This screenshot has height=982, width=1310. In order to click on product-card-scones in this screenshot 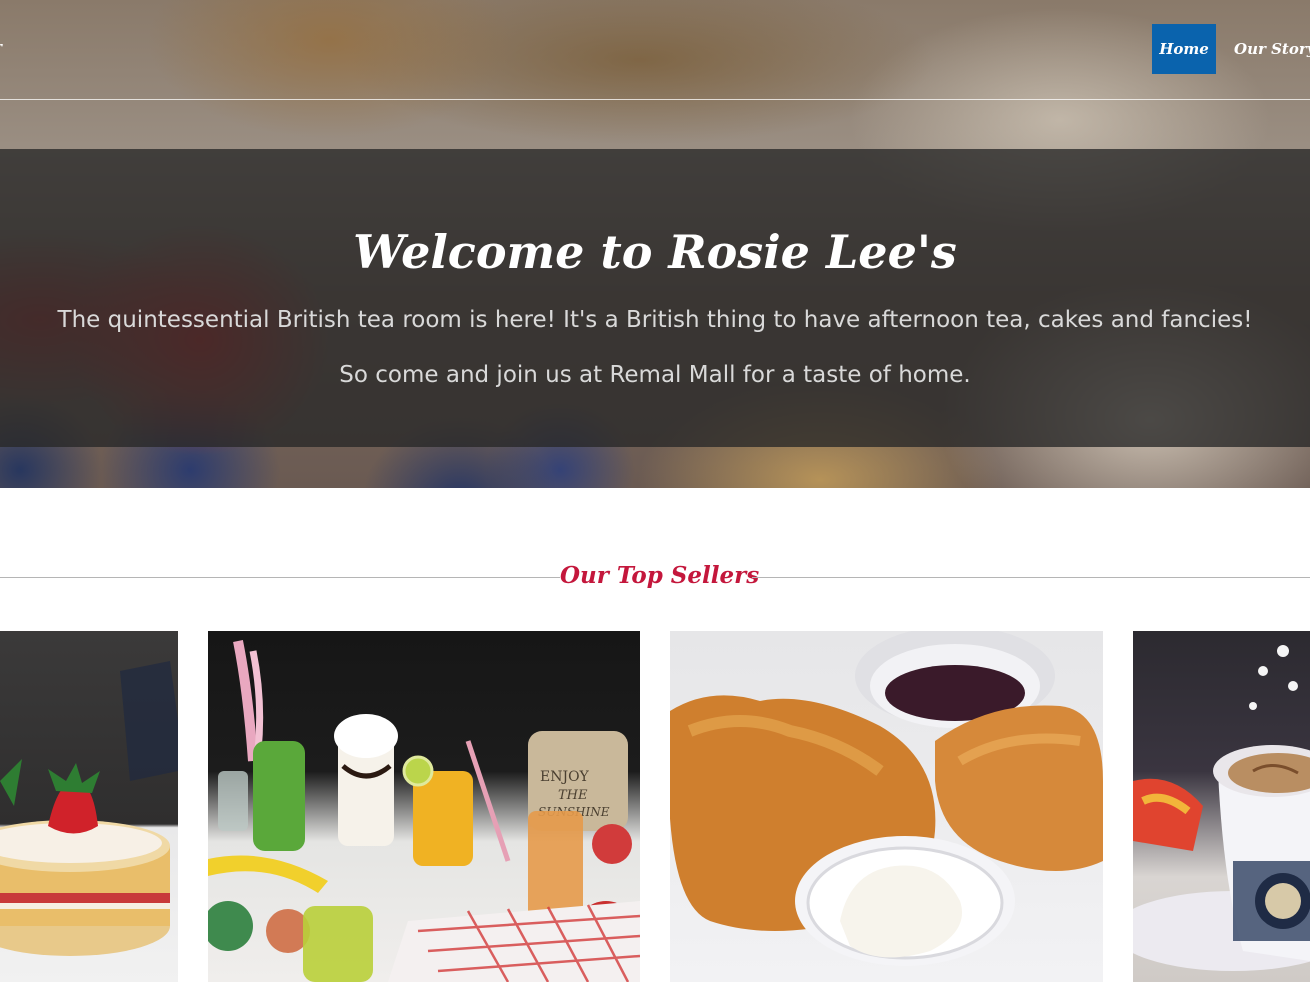, I will do `click(886, 806)`.